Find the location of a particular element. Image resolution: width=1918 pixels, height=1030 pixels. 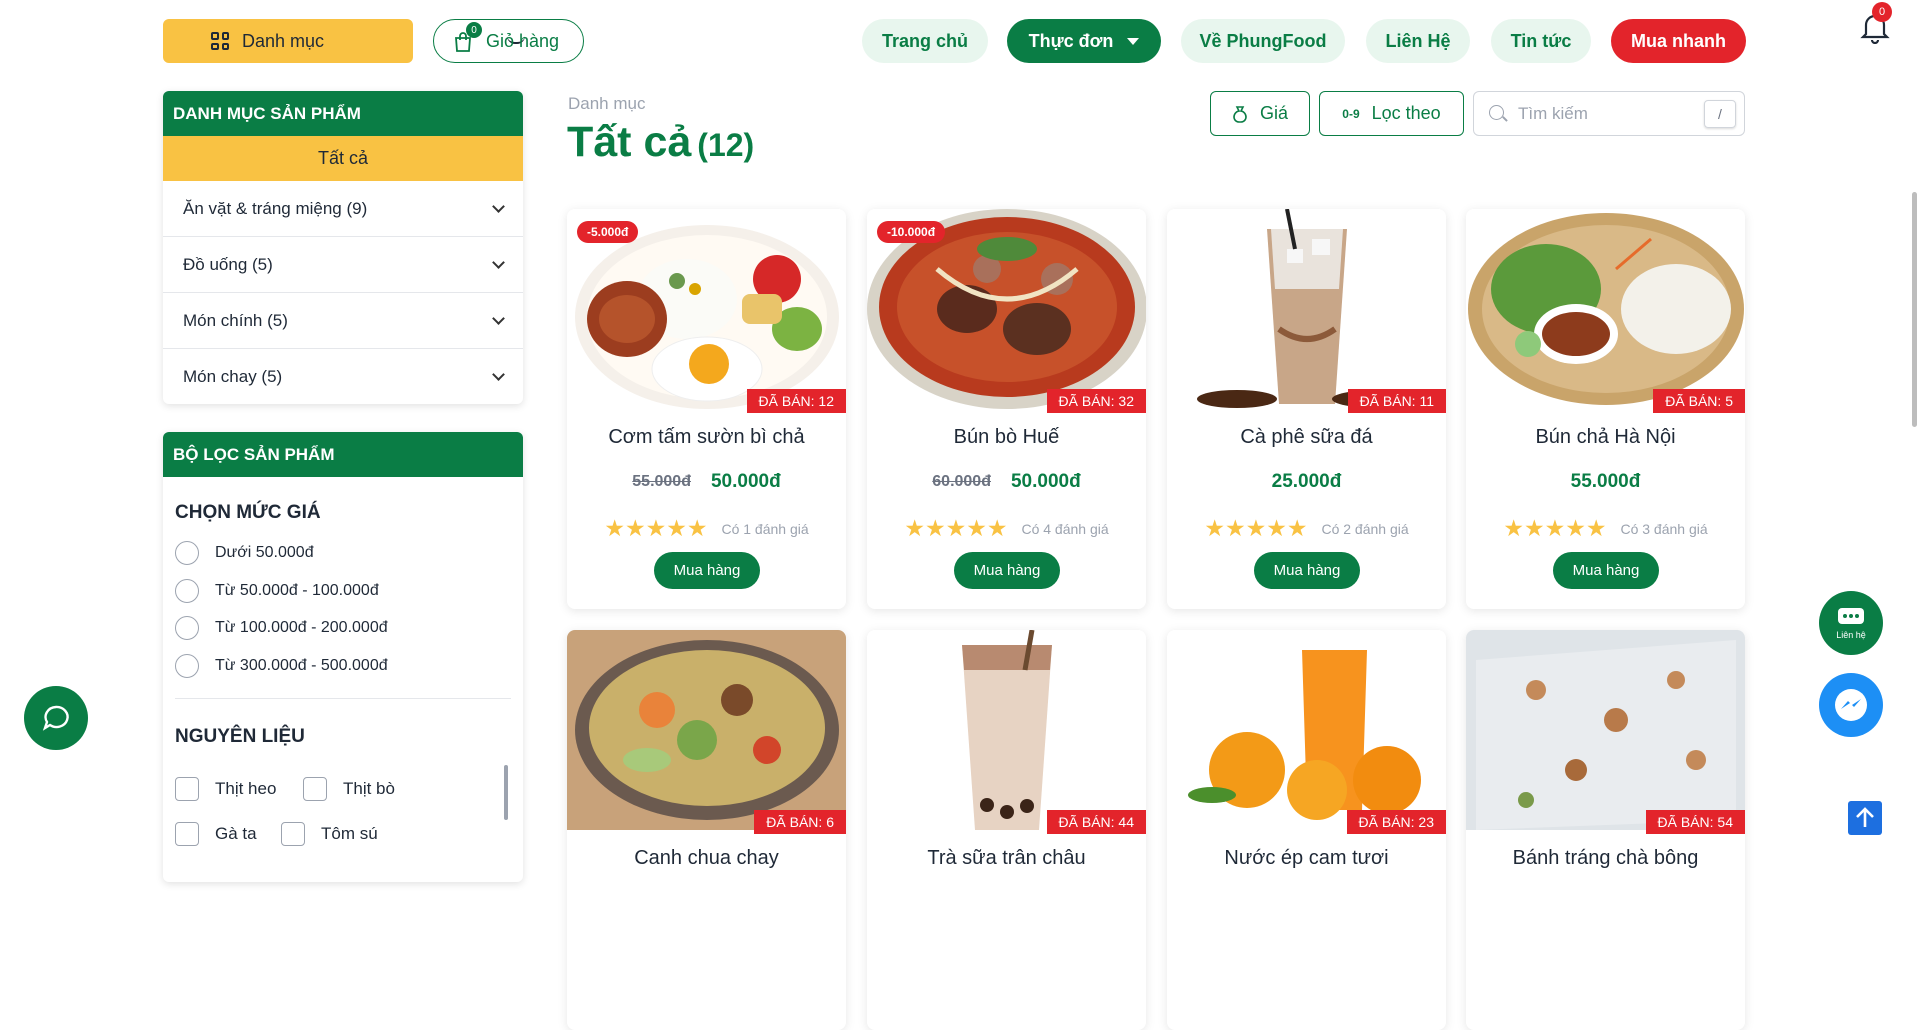

product-rating: ★★★★★ Có 4 đánh giá is located at coordinates (1006, 528).